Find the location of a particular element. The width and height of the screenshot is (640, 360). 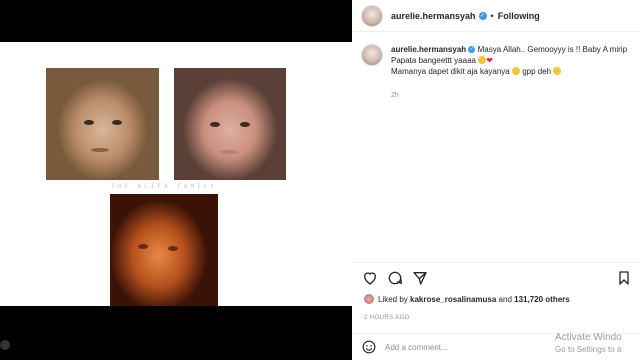

heart-icon is located at coordinates (370, 278).